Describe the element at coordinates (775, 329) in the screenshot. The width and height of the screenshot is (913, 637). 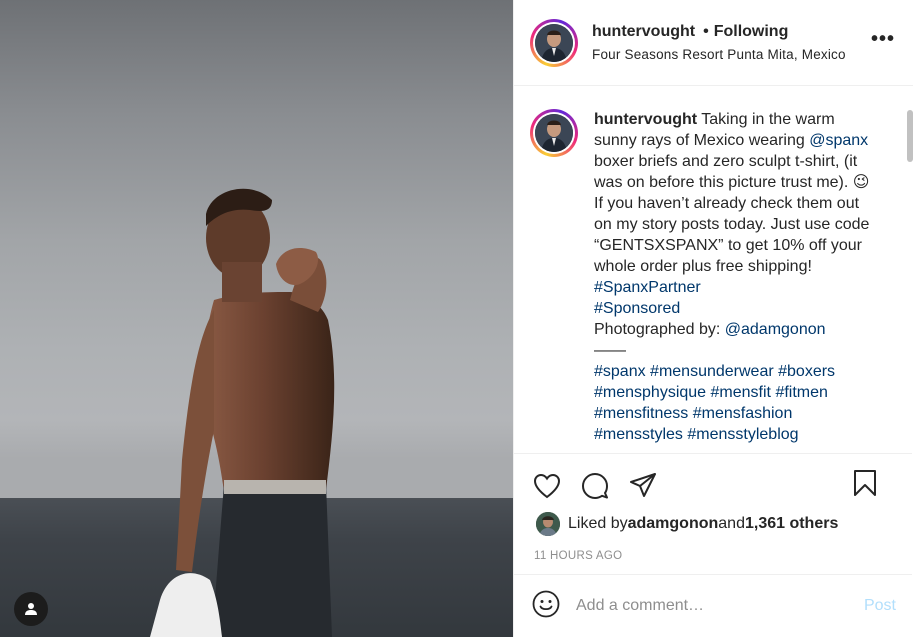
I see `mention-link: @adamgonon` at that location.